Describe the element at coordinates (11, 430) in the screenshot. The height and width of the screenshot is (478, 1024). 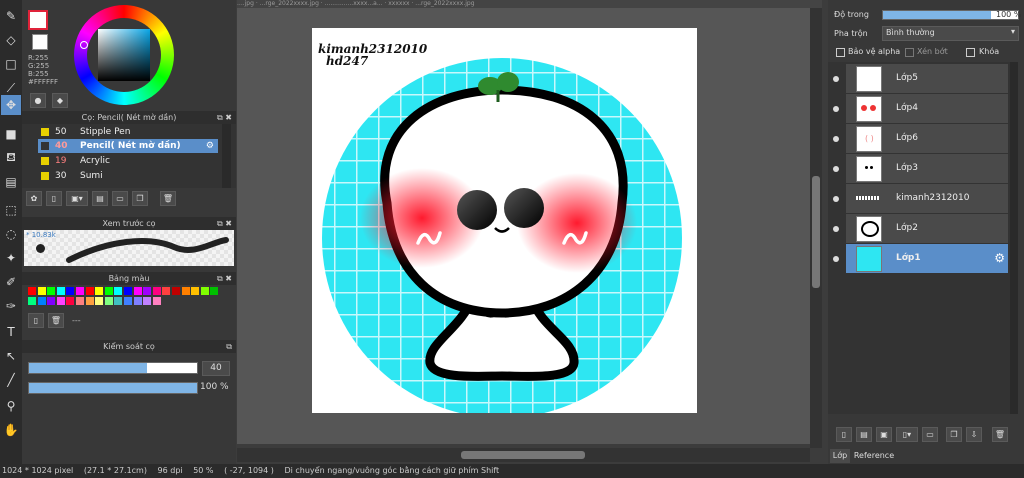
I see `hand-tool-icon: ✋` at that location.